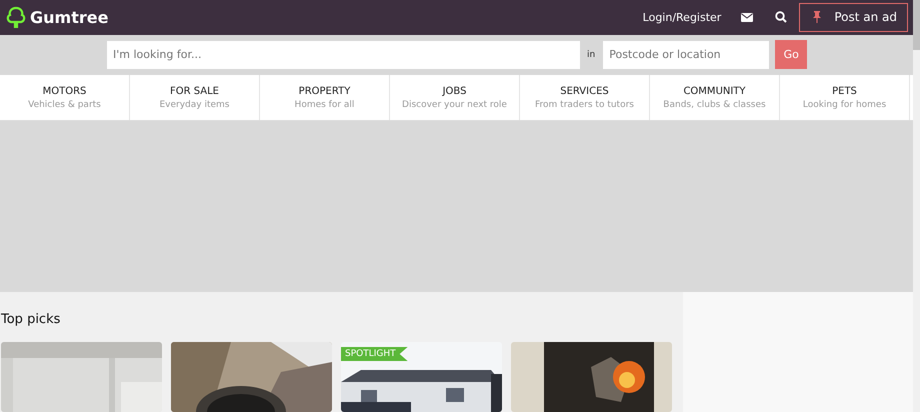  Describe the element at coordinates (16, 17) in the screenshot. I see `tree-logo-icon` at that location.